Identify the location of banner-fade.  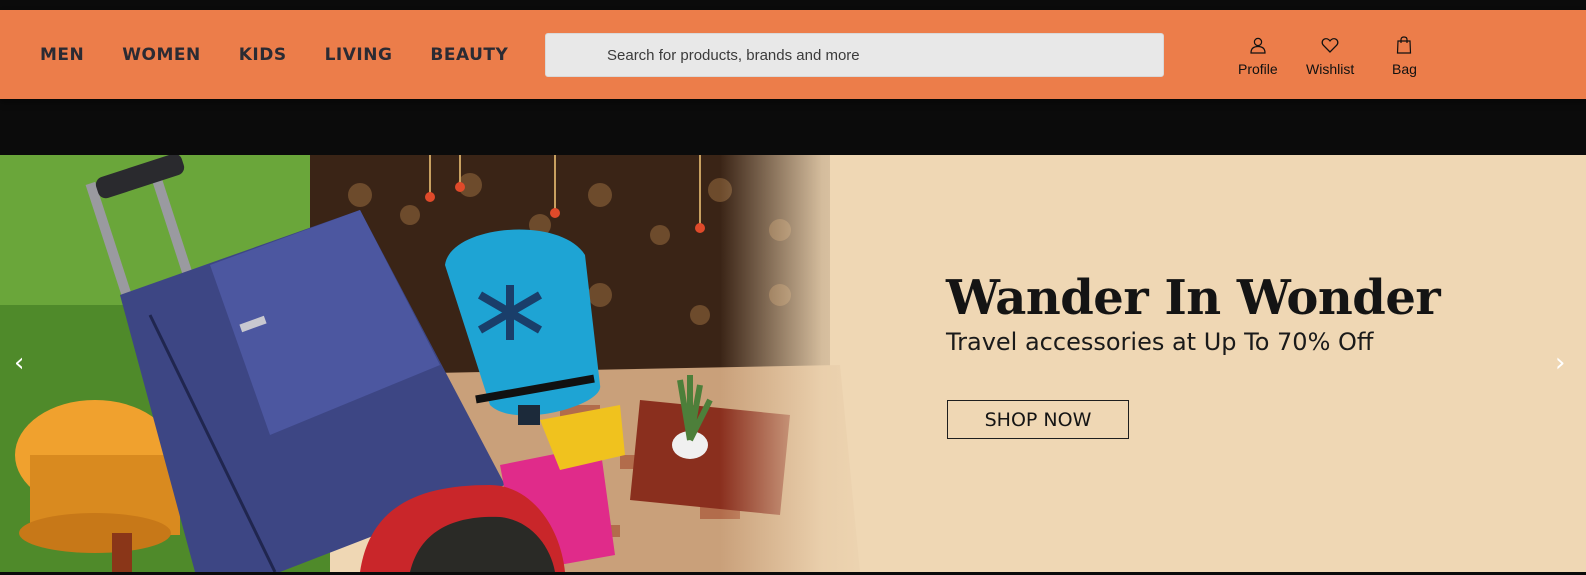
(805, 363).